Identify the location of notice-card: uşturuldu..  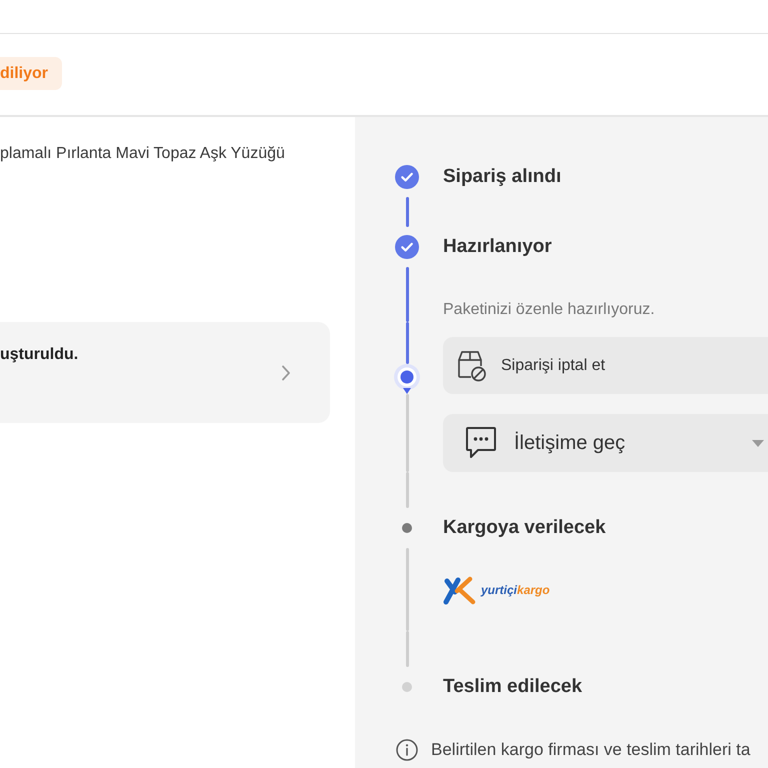
(165, 372).